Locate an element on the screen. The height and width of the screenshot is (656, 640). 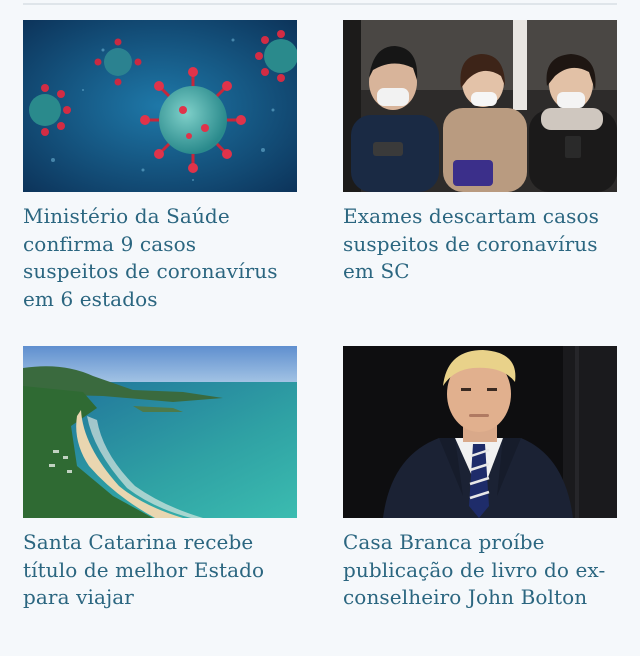
people-wearing-masks-image is located at coordinates (480, 106).